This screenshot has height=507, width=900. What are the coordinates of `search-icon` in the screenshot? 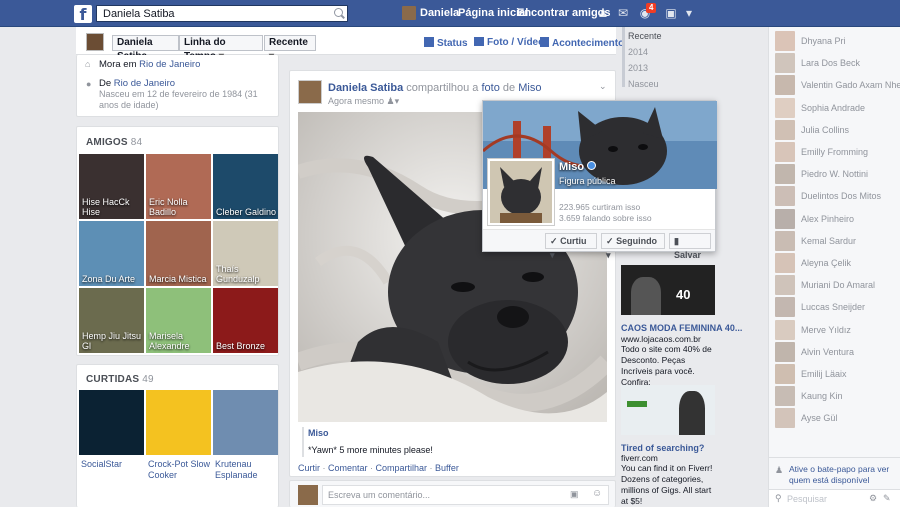 It's located at (338, 12).